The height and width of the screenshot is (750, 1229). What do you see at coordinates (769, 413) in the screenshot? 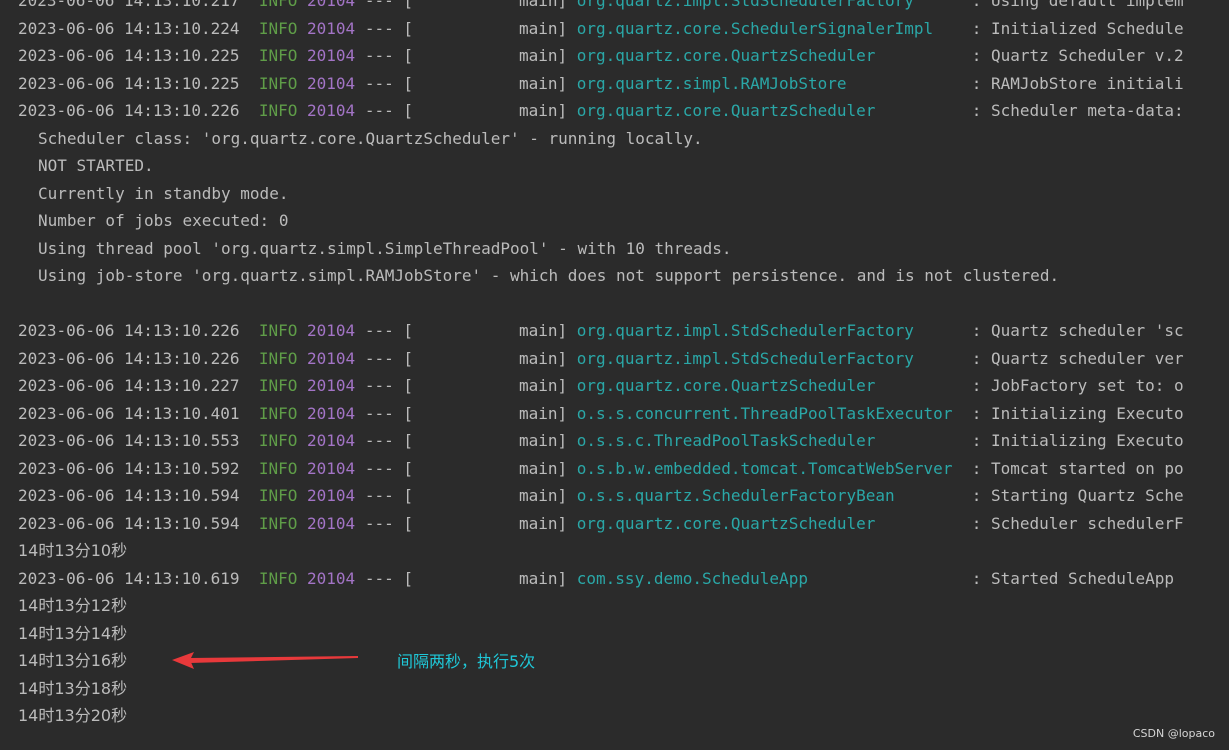
I see `log-logger: o.s.s.concurrent.ThreadPoolTaskExecutor` at bounding box center [769, 413].